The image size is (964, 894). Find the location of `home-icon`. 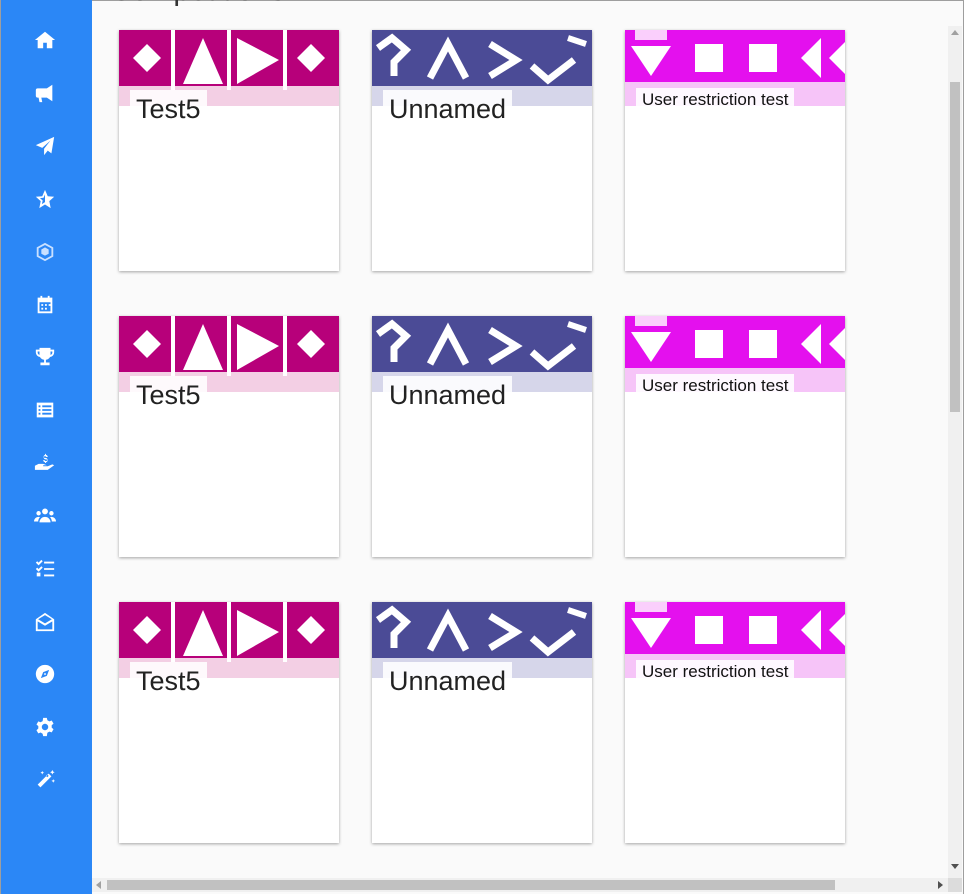

home-icon is located at coordinates (45, 42).